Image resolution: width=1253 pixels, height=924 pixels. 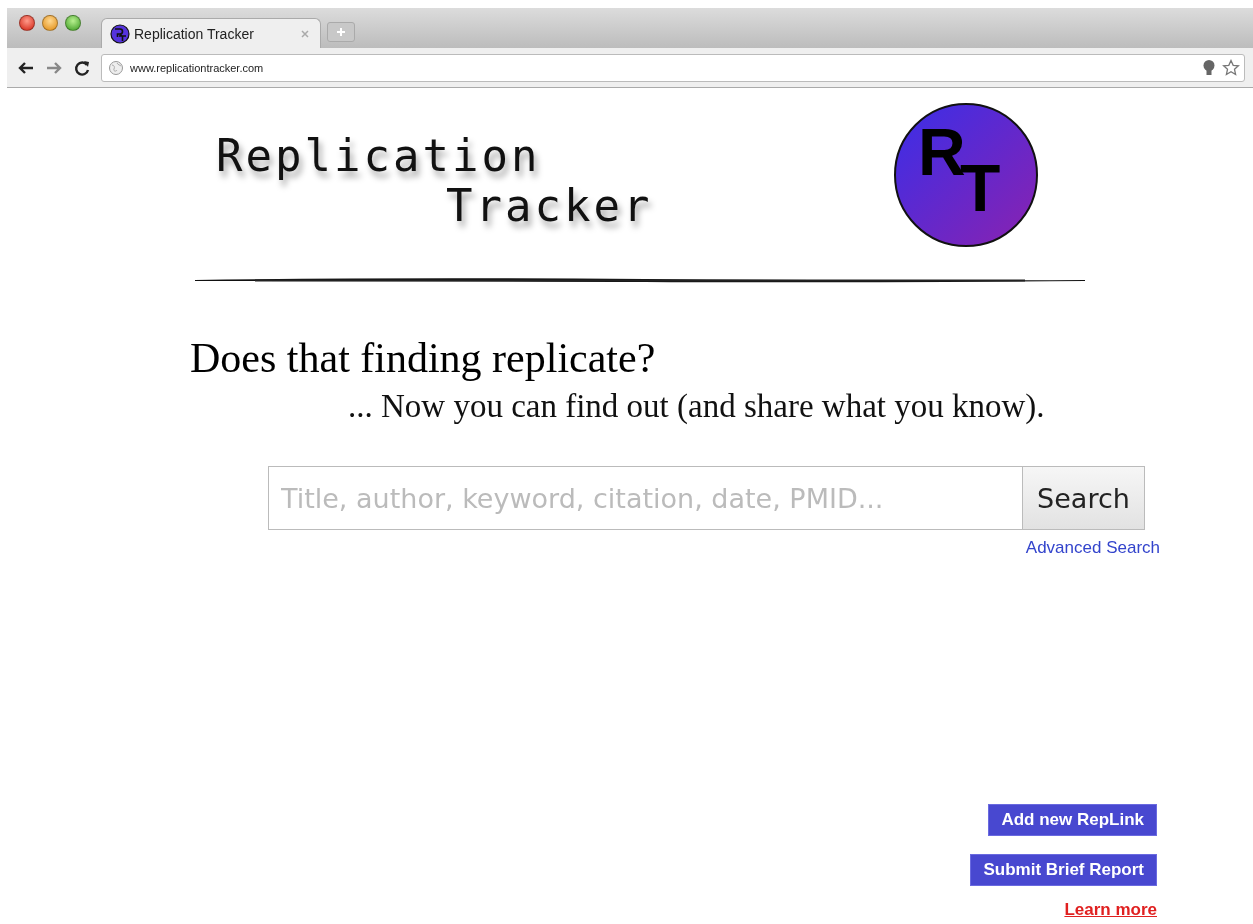 What do you see at coordinates (82, 67) in the screenshot?
I see `reload-icon` at bounding box center [82, 67].